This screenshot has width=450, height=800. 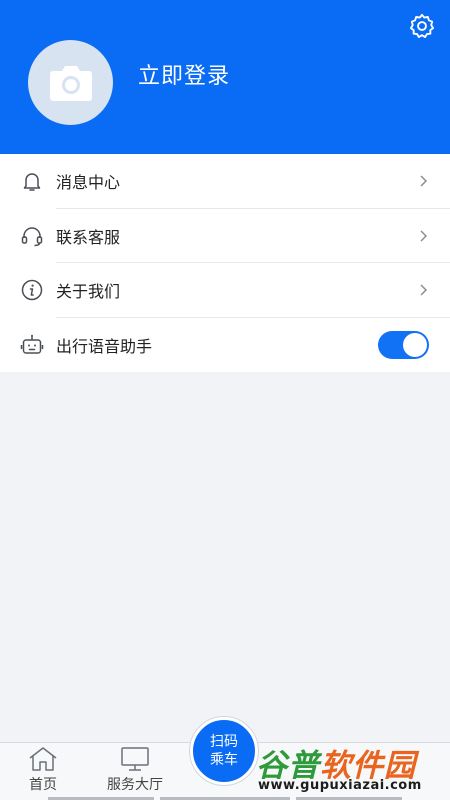 I want to click on camera-icon, so click(x=70, y=83).